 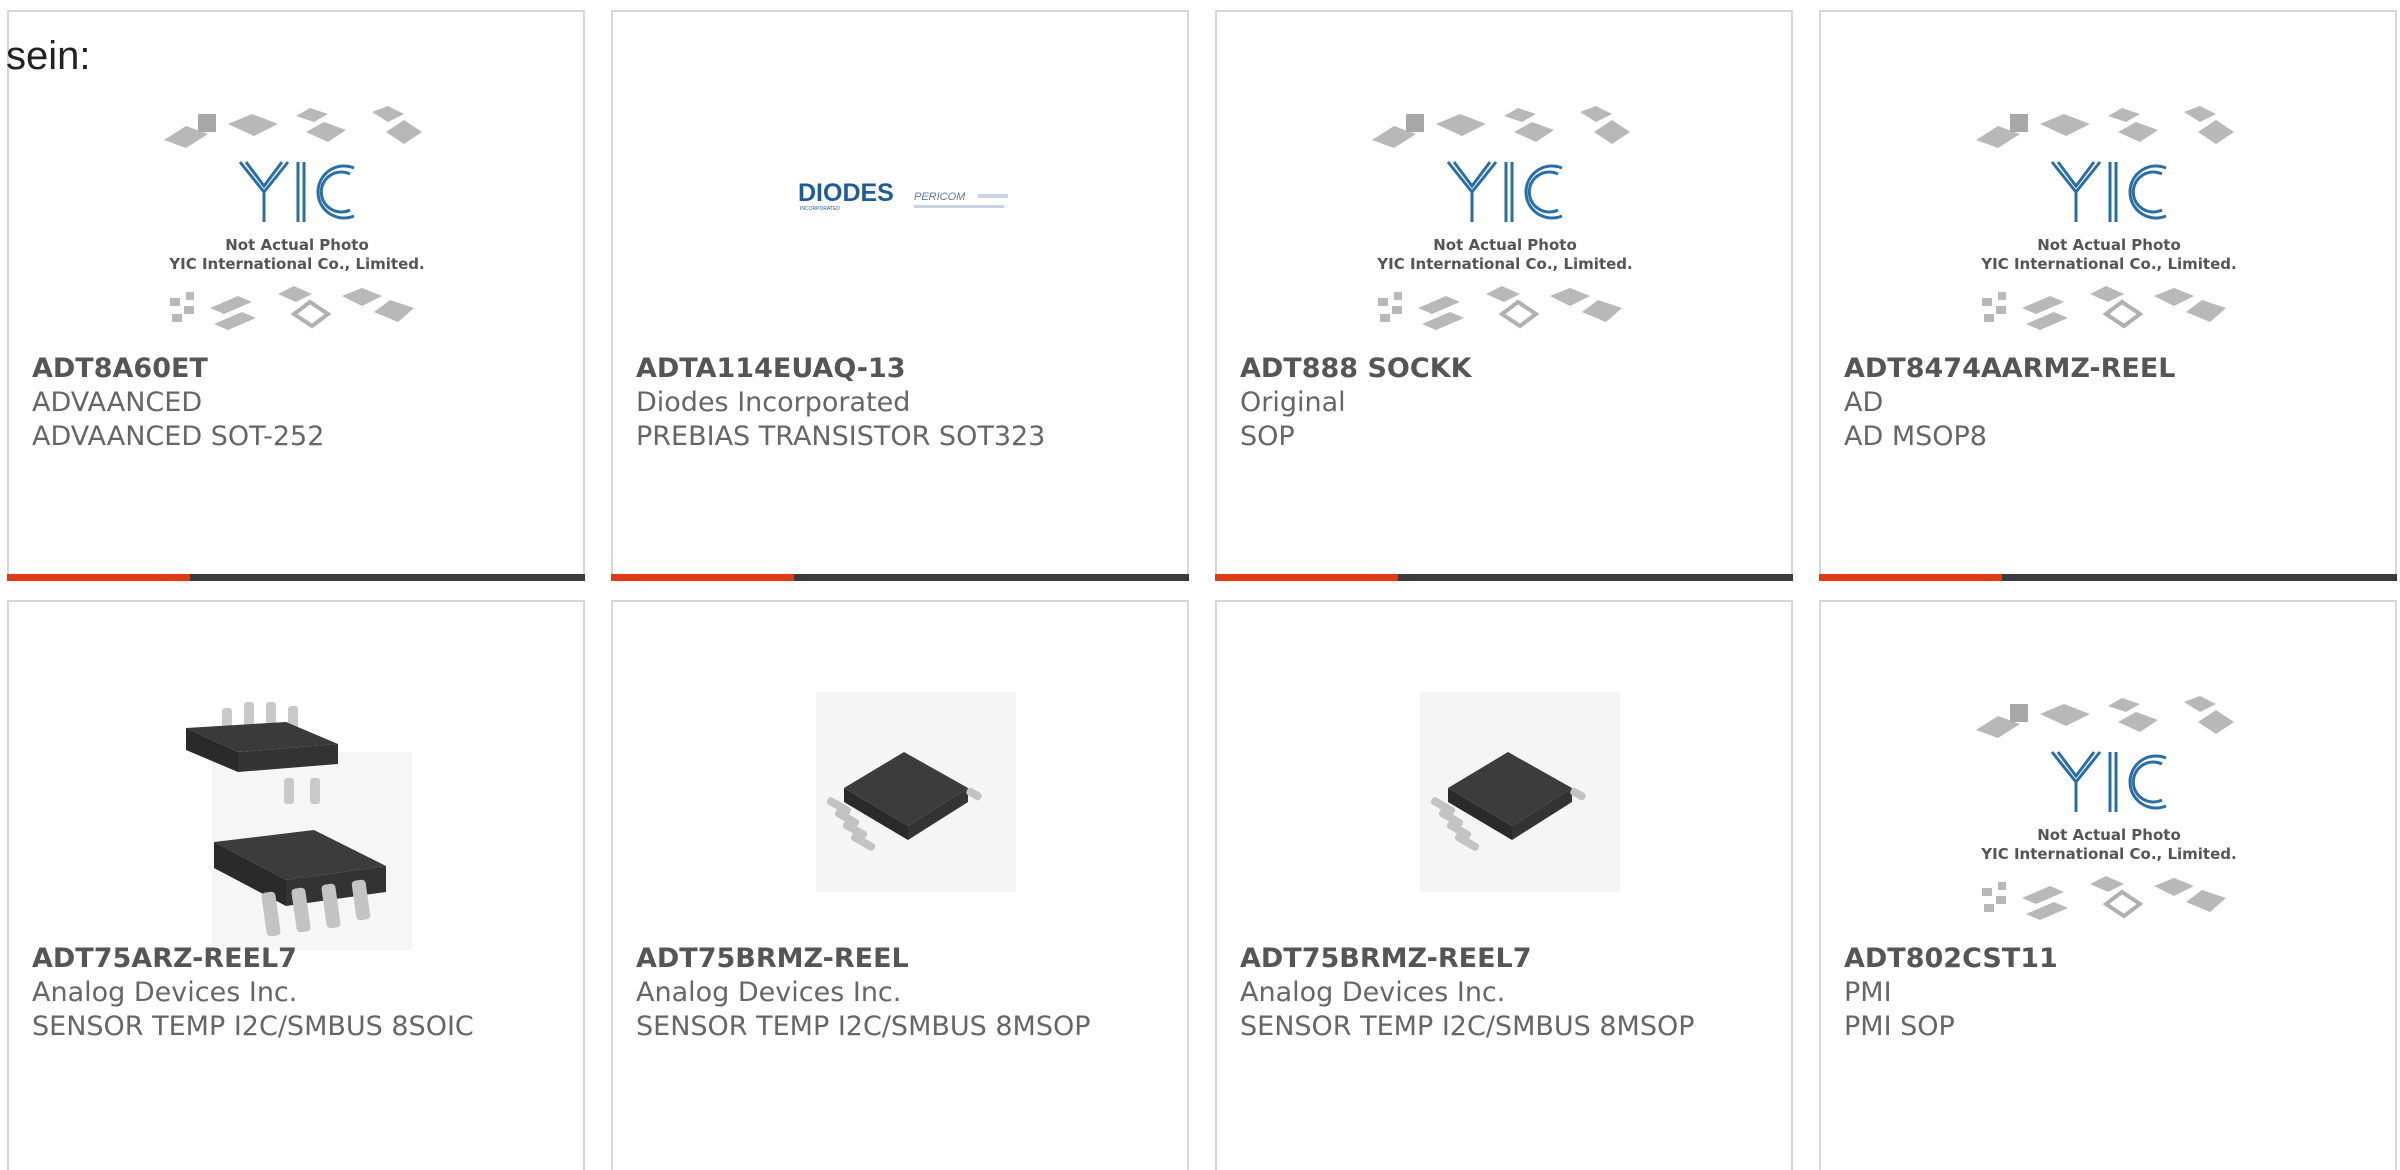 I want to click on description: SOP, so click(x=1267, y=436).